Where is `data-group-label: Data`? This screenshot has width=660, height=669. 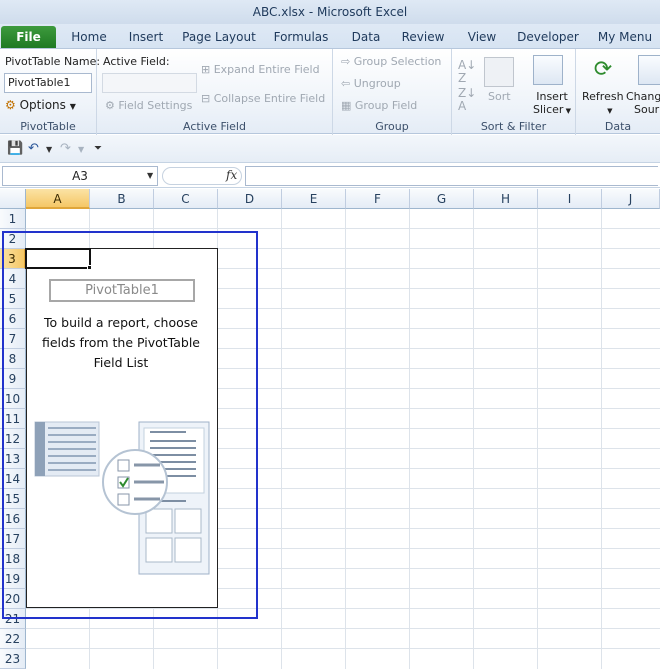
data-group-label: Data is located at coordinates (618, 126).